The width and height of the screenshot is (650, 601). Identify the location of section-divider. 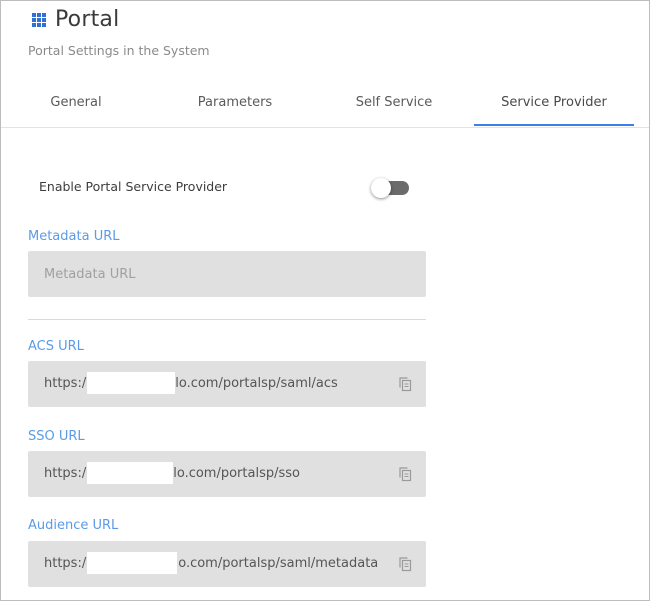
(227, 319).